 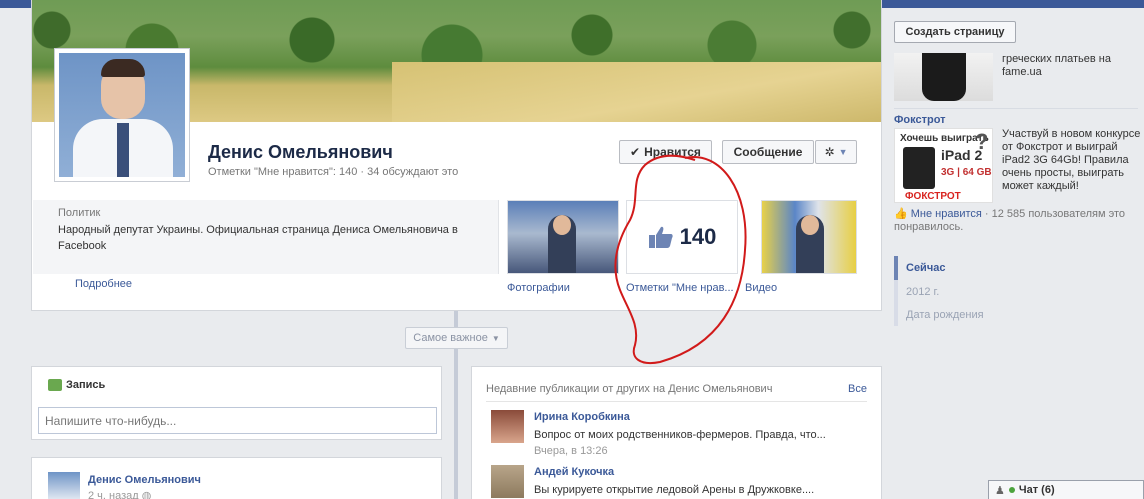 I want to click on see-all-link: Все, so click(x=857, y=389).